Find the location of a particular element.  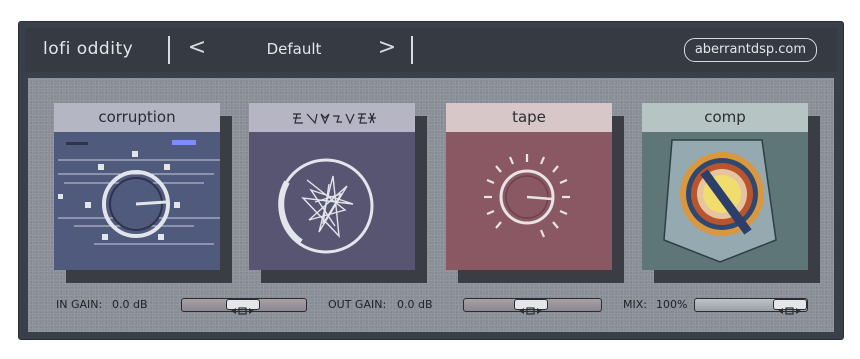

header-bar: lofi oddity < Default > aberrantdsp.com is located at coordinates (431, 50).